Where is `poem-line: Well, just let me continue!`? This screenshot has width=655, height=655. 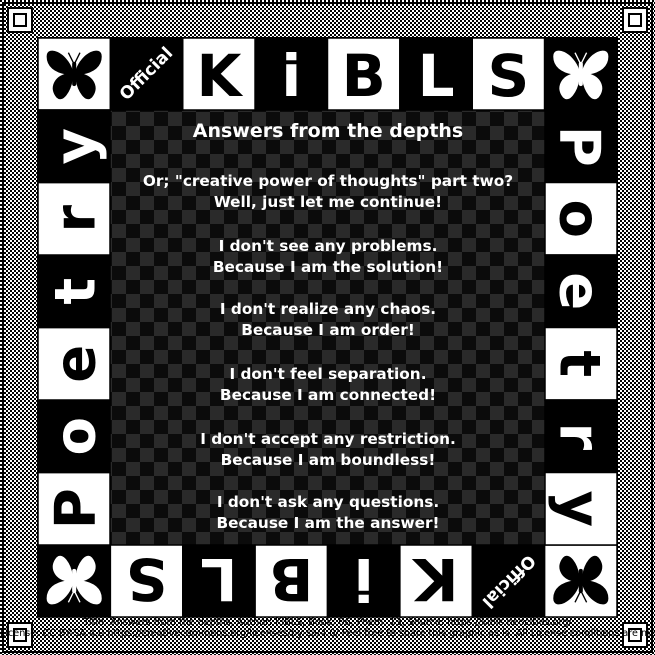 poem-line: Well, just let me continue! is located at coordinates (328, 202).